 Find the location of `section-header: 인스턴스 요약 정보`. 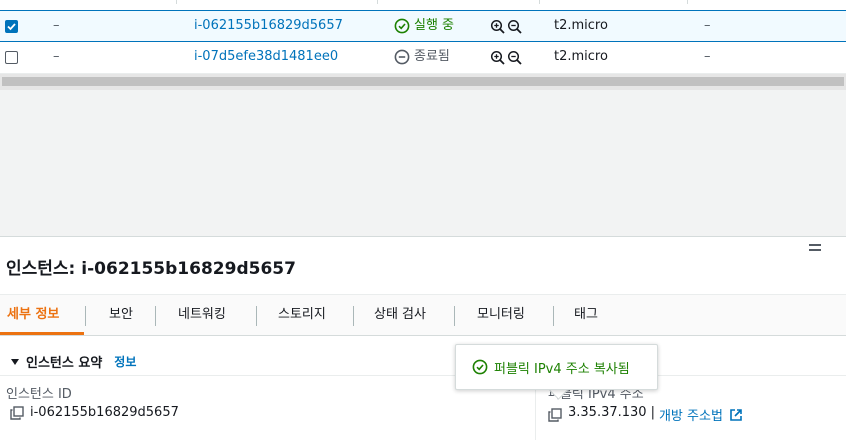

section-header: 인스턴스 요약 정보 is located at coordinates (73, 361).